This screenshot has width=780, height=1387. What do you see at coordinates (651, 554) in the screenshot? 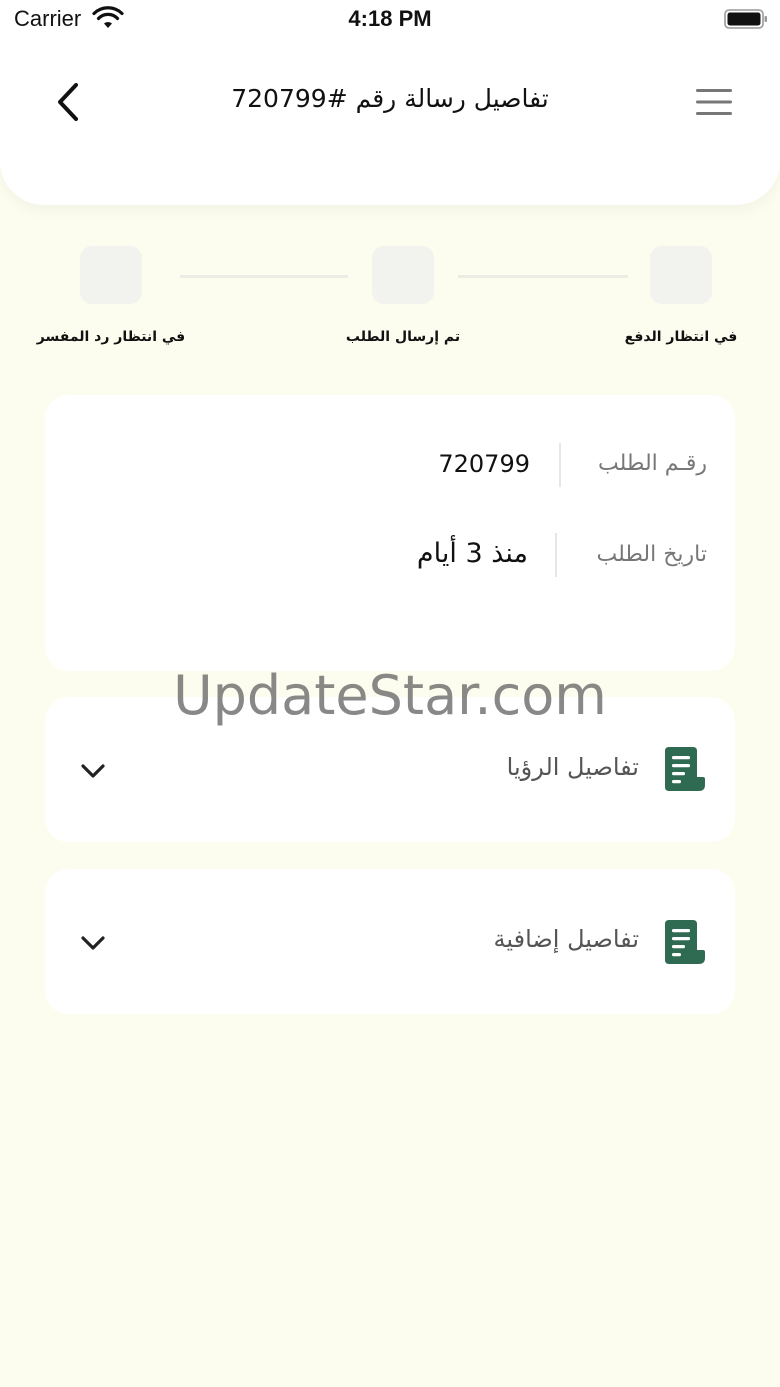
I see `order-date-label: تاريخ الطلب` at bounding box center [651, 554].